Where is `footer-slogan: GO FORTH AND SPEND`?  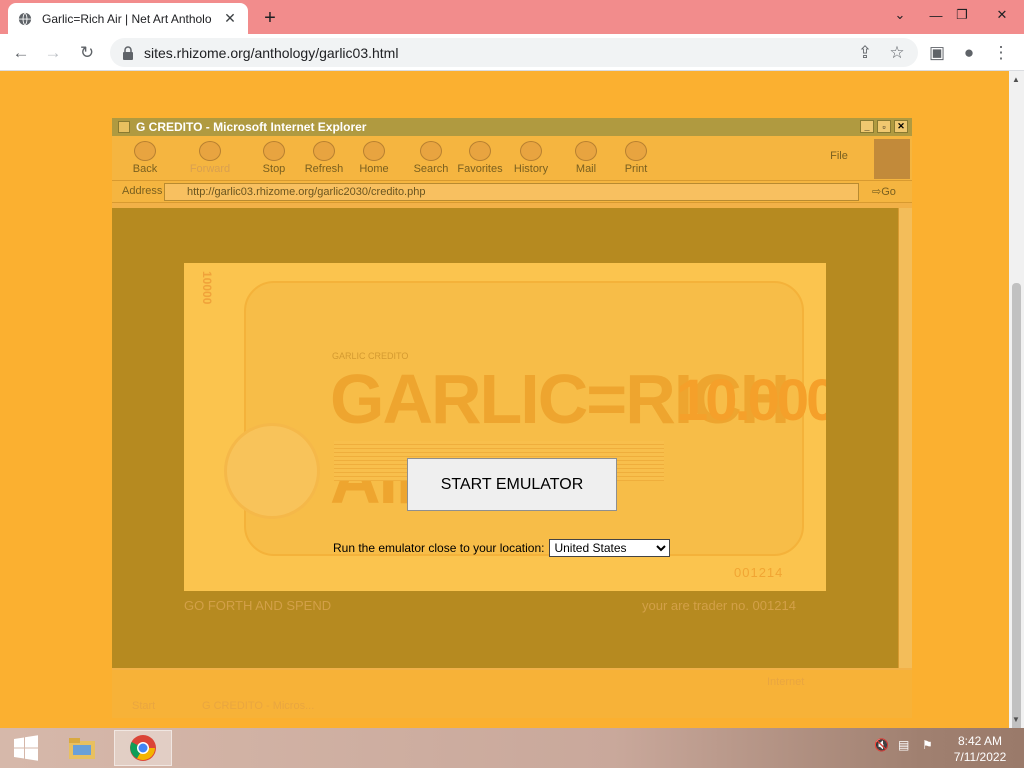 footer-slogan: GO FORTH AND SPEND is located at coordinates (258, 605).